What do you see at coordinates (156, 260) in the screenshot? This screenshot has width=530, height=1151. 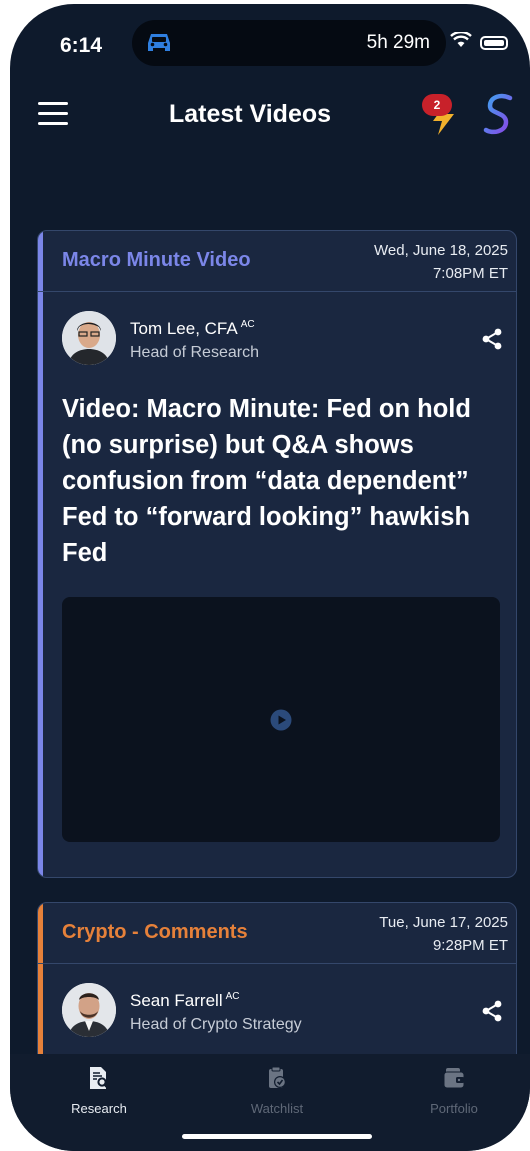 I see `card-category: Macro Minute Video` at bounding box center [156, 260].